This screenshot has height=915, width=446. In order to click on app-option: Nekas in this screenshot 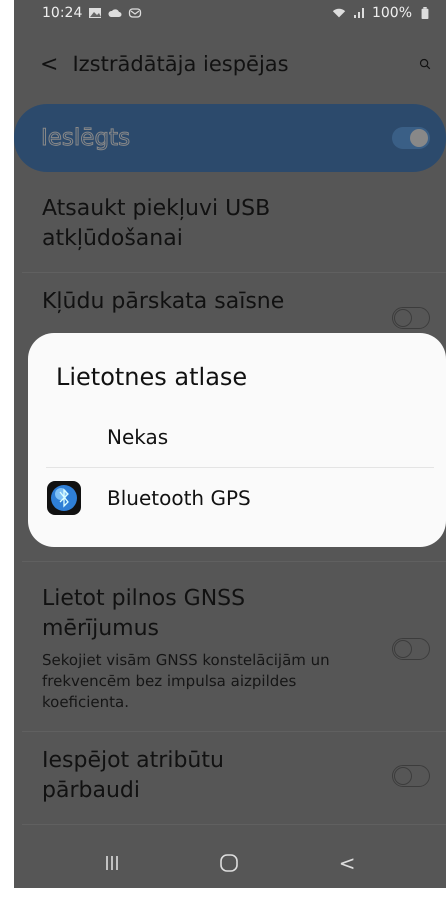, I will do `click(240, 437)`.